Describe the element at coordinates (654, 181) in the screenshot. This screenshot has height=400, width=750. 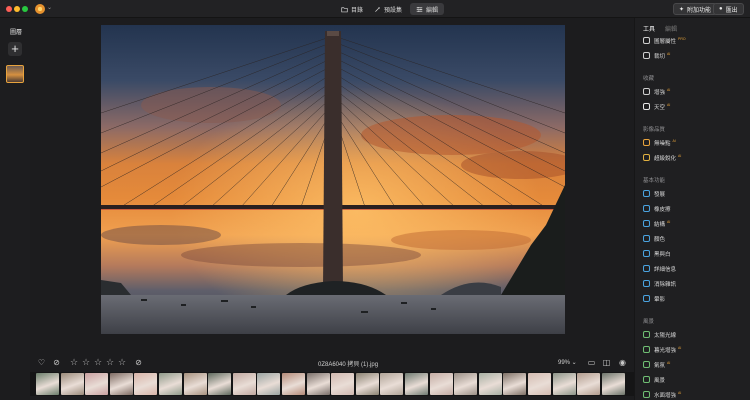
I see `section-header: 基本功能` at that location.